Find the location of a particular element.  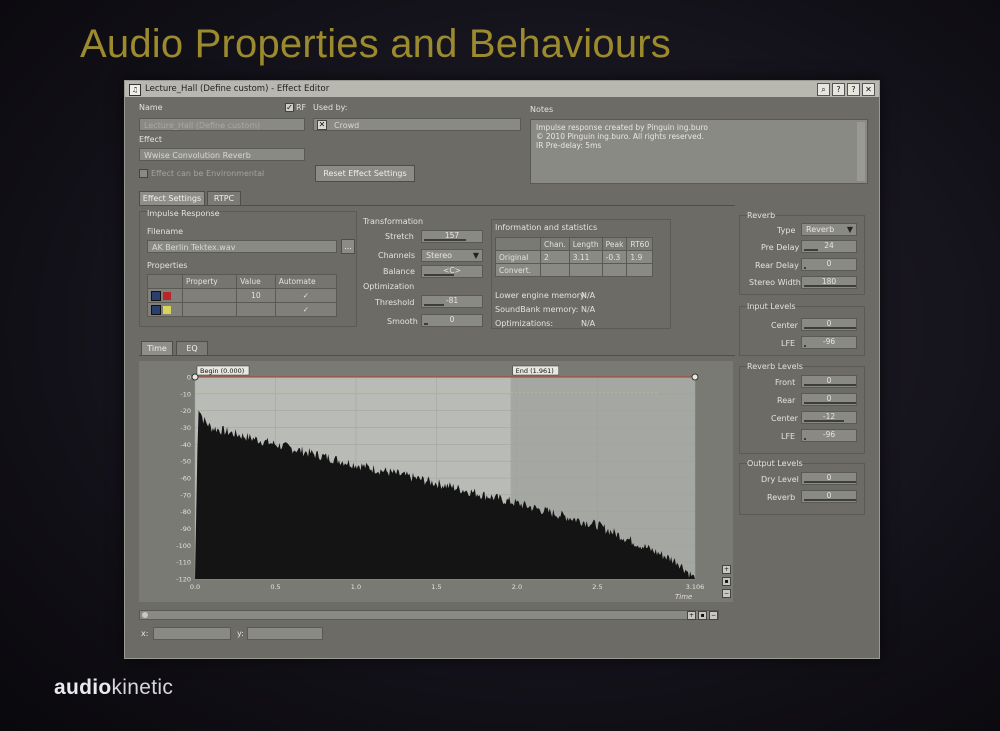

channels-dropdown: Stereo ▼ is located at coordinates (452, 255).